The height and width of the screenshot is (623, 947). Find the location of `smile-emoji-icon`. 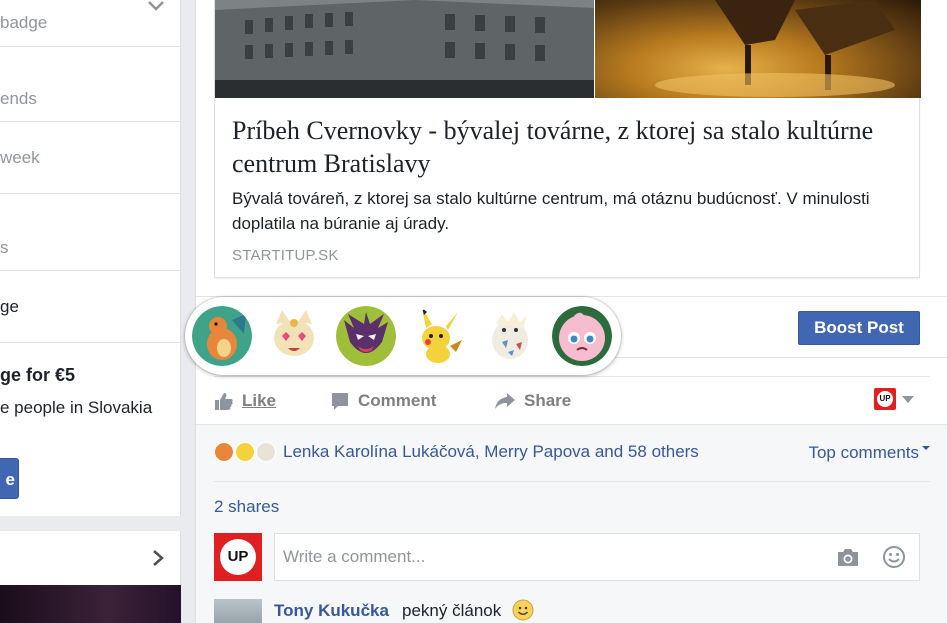

smile-emoji-icon is located at coordinates (523, 610).